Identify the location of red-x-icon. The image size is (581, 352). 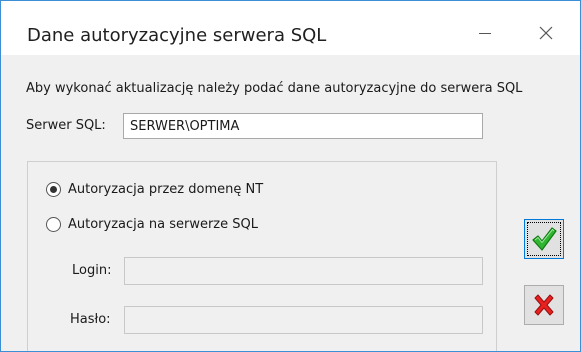
(544, 305).